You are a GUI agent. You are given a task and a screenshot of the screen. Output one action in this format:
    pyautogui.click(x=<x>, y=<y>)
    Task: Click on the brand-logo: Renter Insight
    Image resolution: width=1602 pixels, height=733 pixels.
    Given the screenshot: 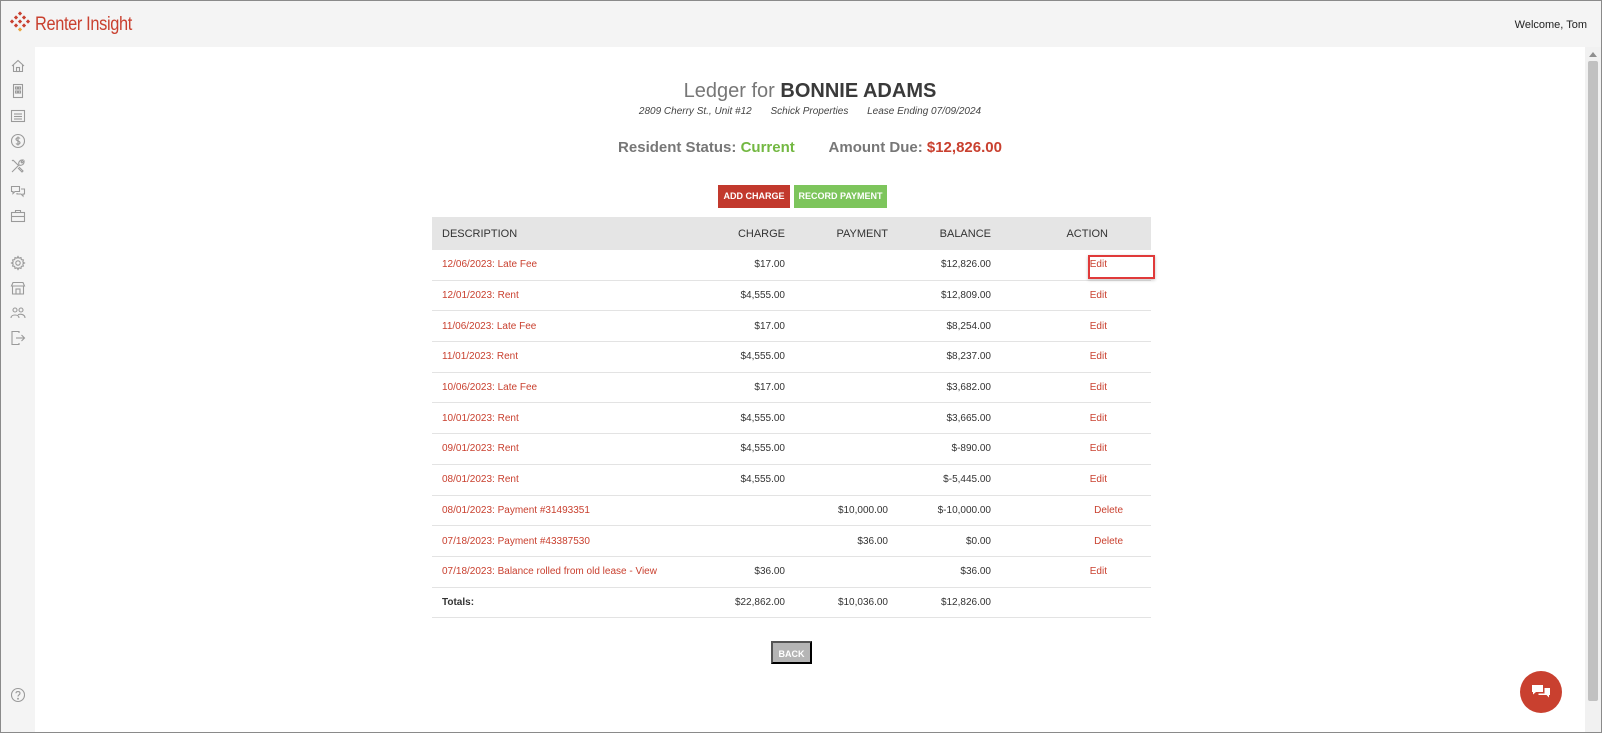 What is the action you would take?
    pyautogui.click(x=78, y=24)
    